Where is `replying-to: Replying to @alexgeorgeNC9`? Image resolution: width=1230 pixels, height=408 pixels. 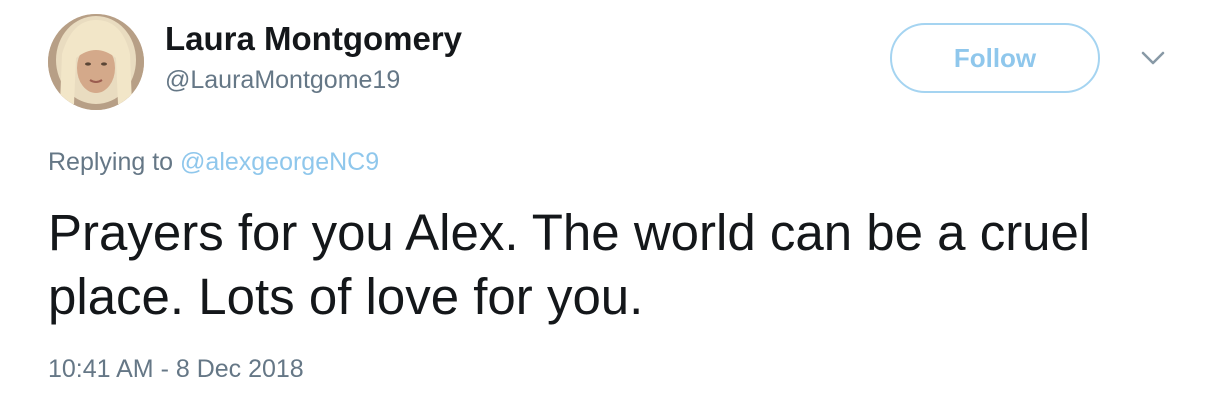 replying-to: Replying to @alexgeorgeNC9 is located at coordinates (213, 162).